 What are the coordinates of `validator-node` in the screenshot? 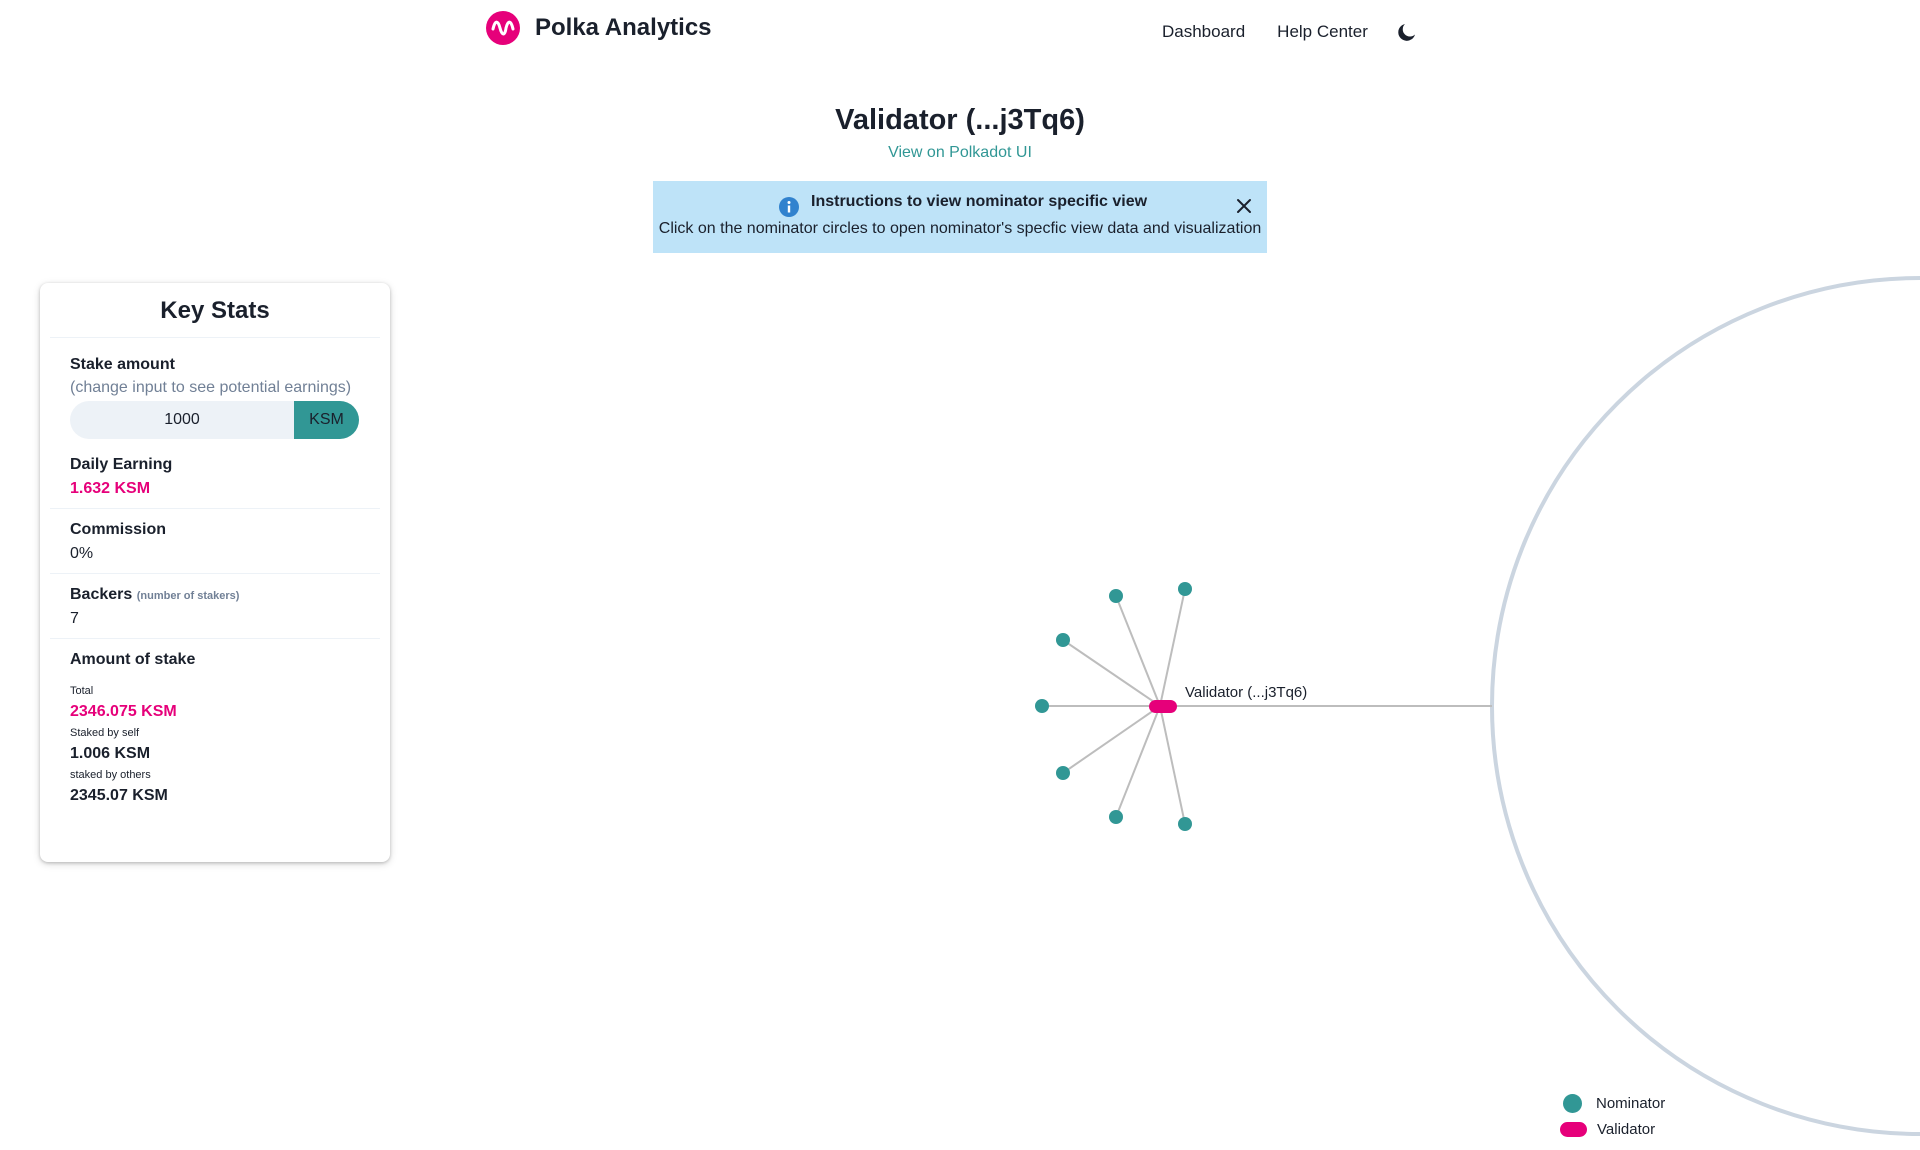 It's located at (1163, 706).